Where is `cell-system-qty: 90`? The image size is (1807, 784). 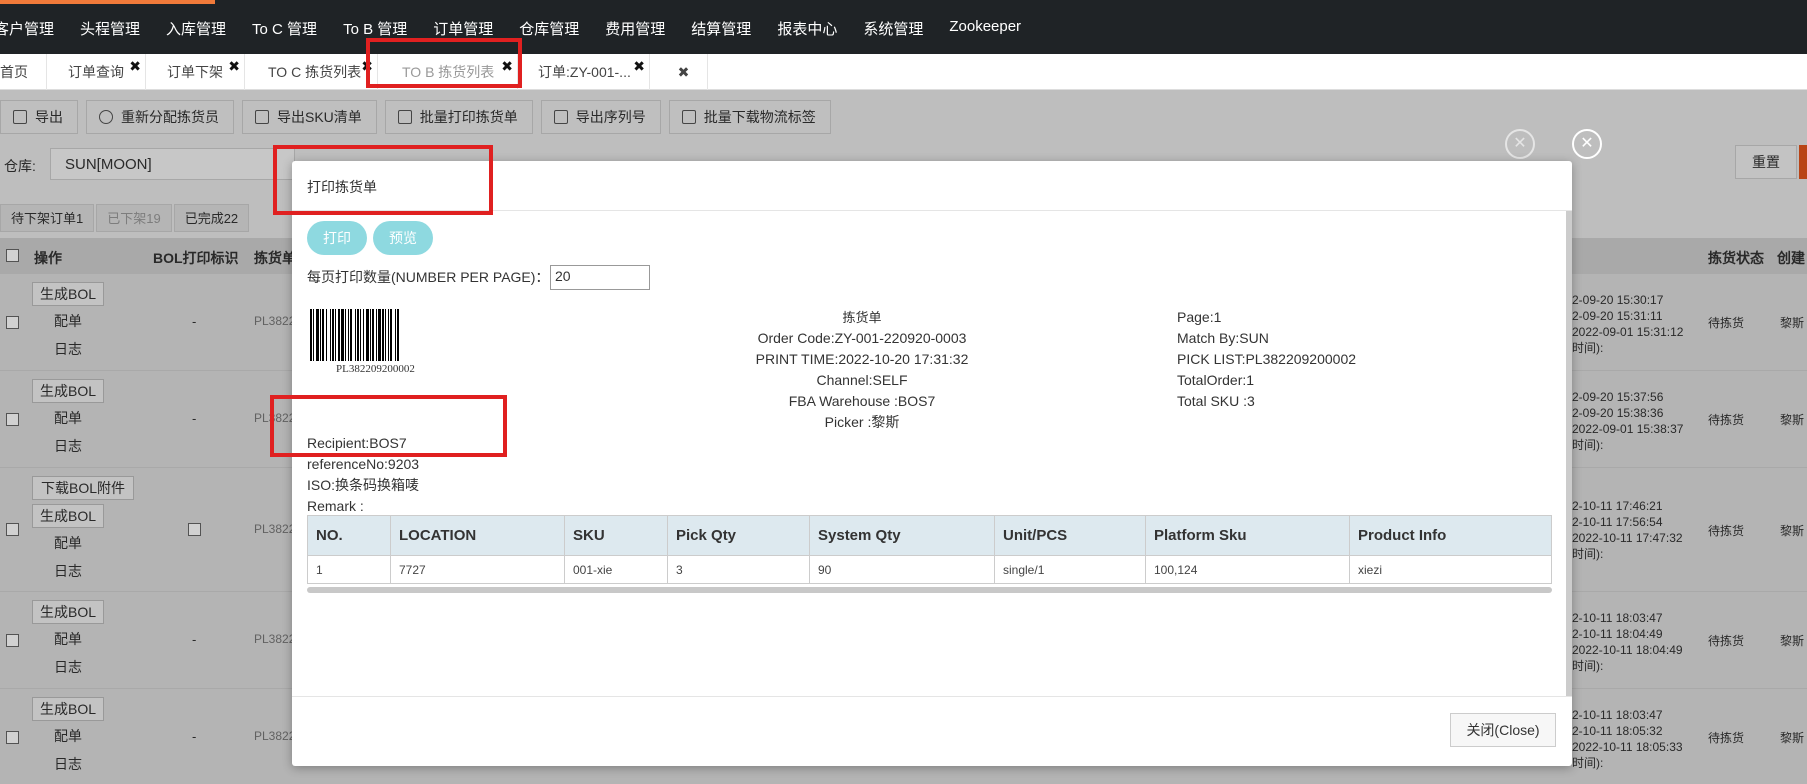
cell-system-qty: 90 is located at coordinates (902, 569).